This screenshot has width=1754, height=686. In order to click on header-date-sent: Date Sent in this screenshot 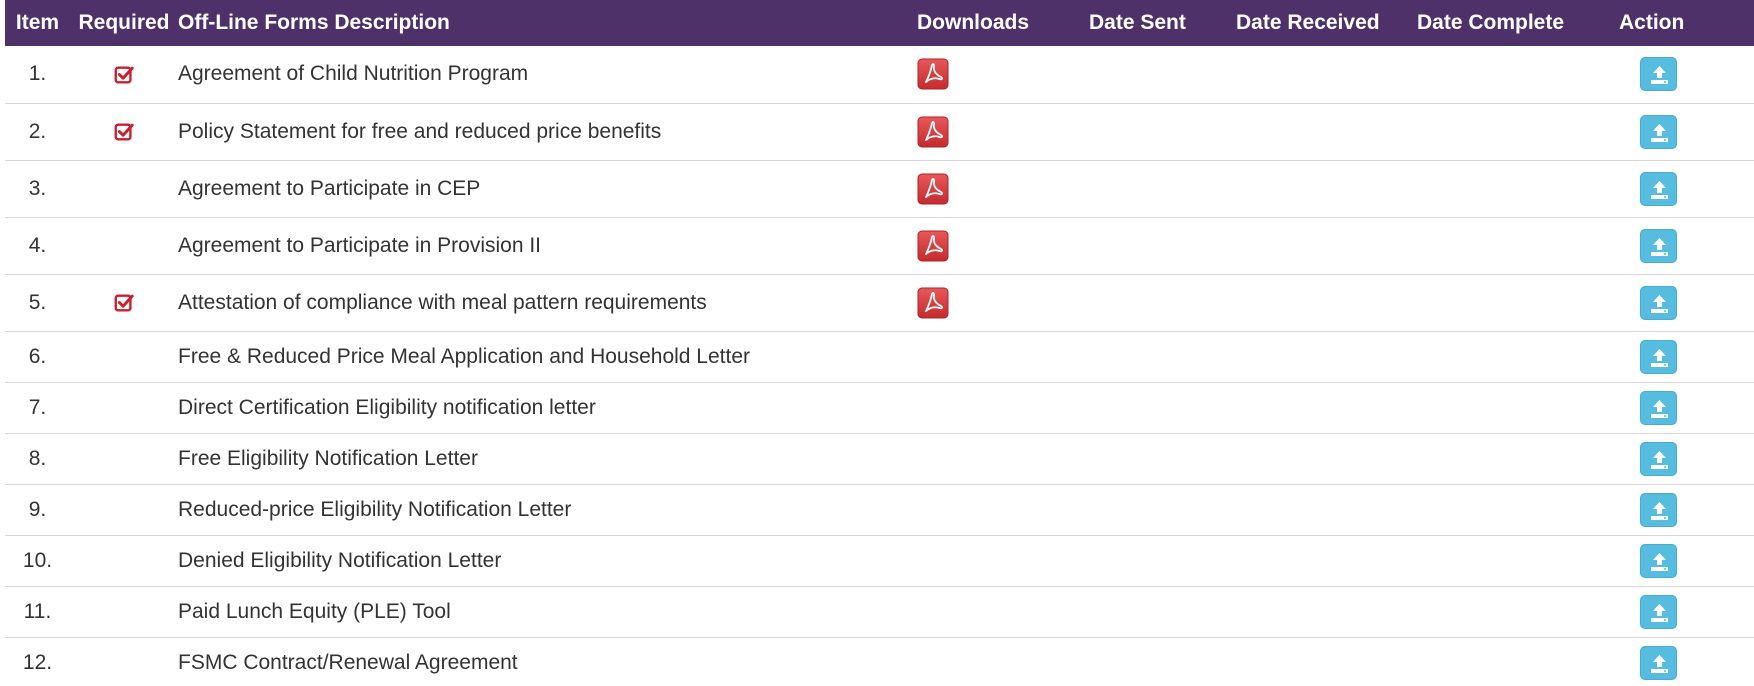, I will do `click(1137, 22)`.